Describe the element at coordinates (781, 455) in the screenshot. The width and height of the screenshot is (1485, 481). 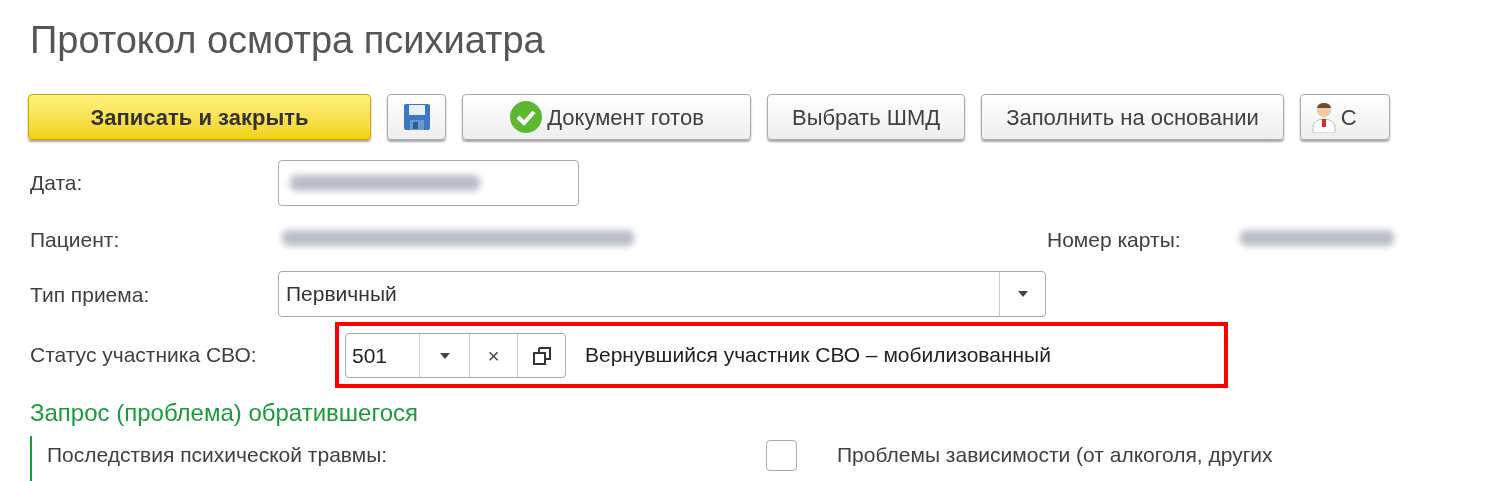
I see `checkbox` at that location.